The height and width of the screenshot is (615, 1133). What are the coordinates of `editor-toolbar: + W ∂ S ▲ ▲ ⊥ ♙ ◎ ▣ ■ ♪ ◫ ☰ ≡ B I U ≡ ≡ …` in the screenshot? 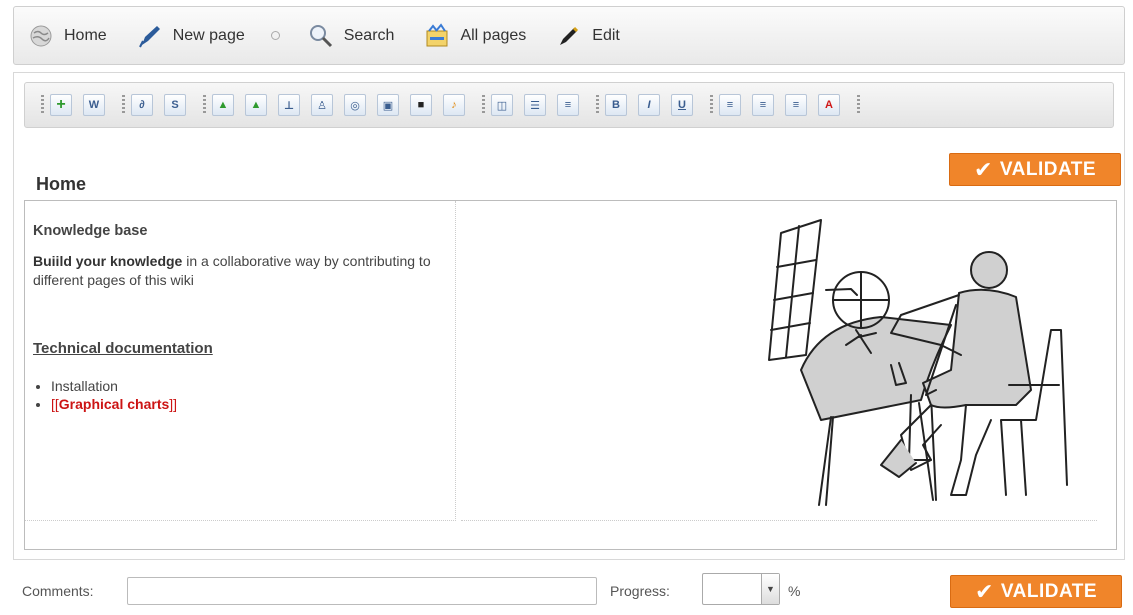 It's located at (569, 105).